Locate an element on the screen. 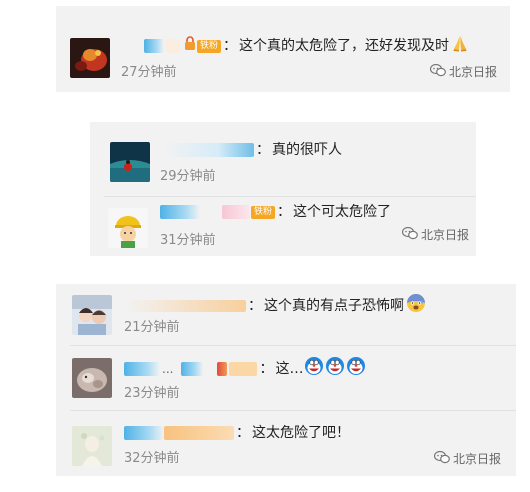  divider is located at coordinates (290, 196).